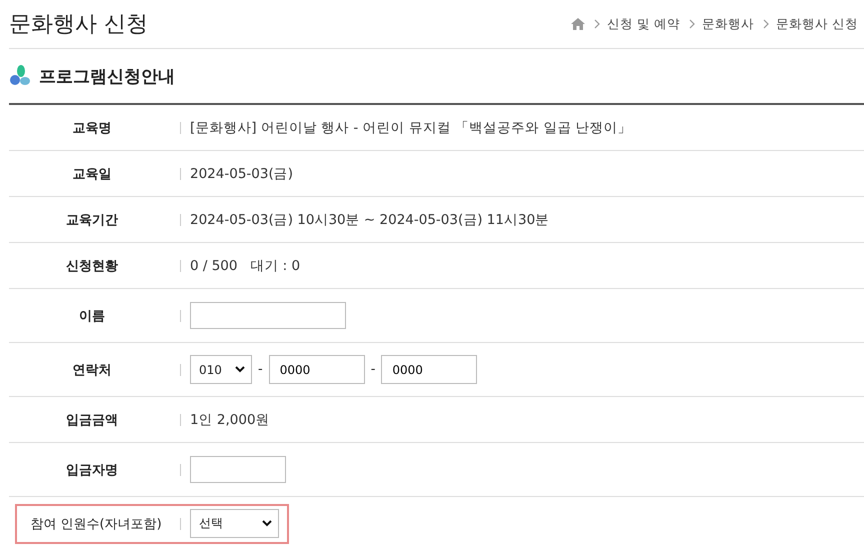 This screenshot has width=864, height=552. I want to click on field-value: 1인 2,000원, so click(230, 419).